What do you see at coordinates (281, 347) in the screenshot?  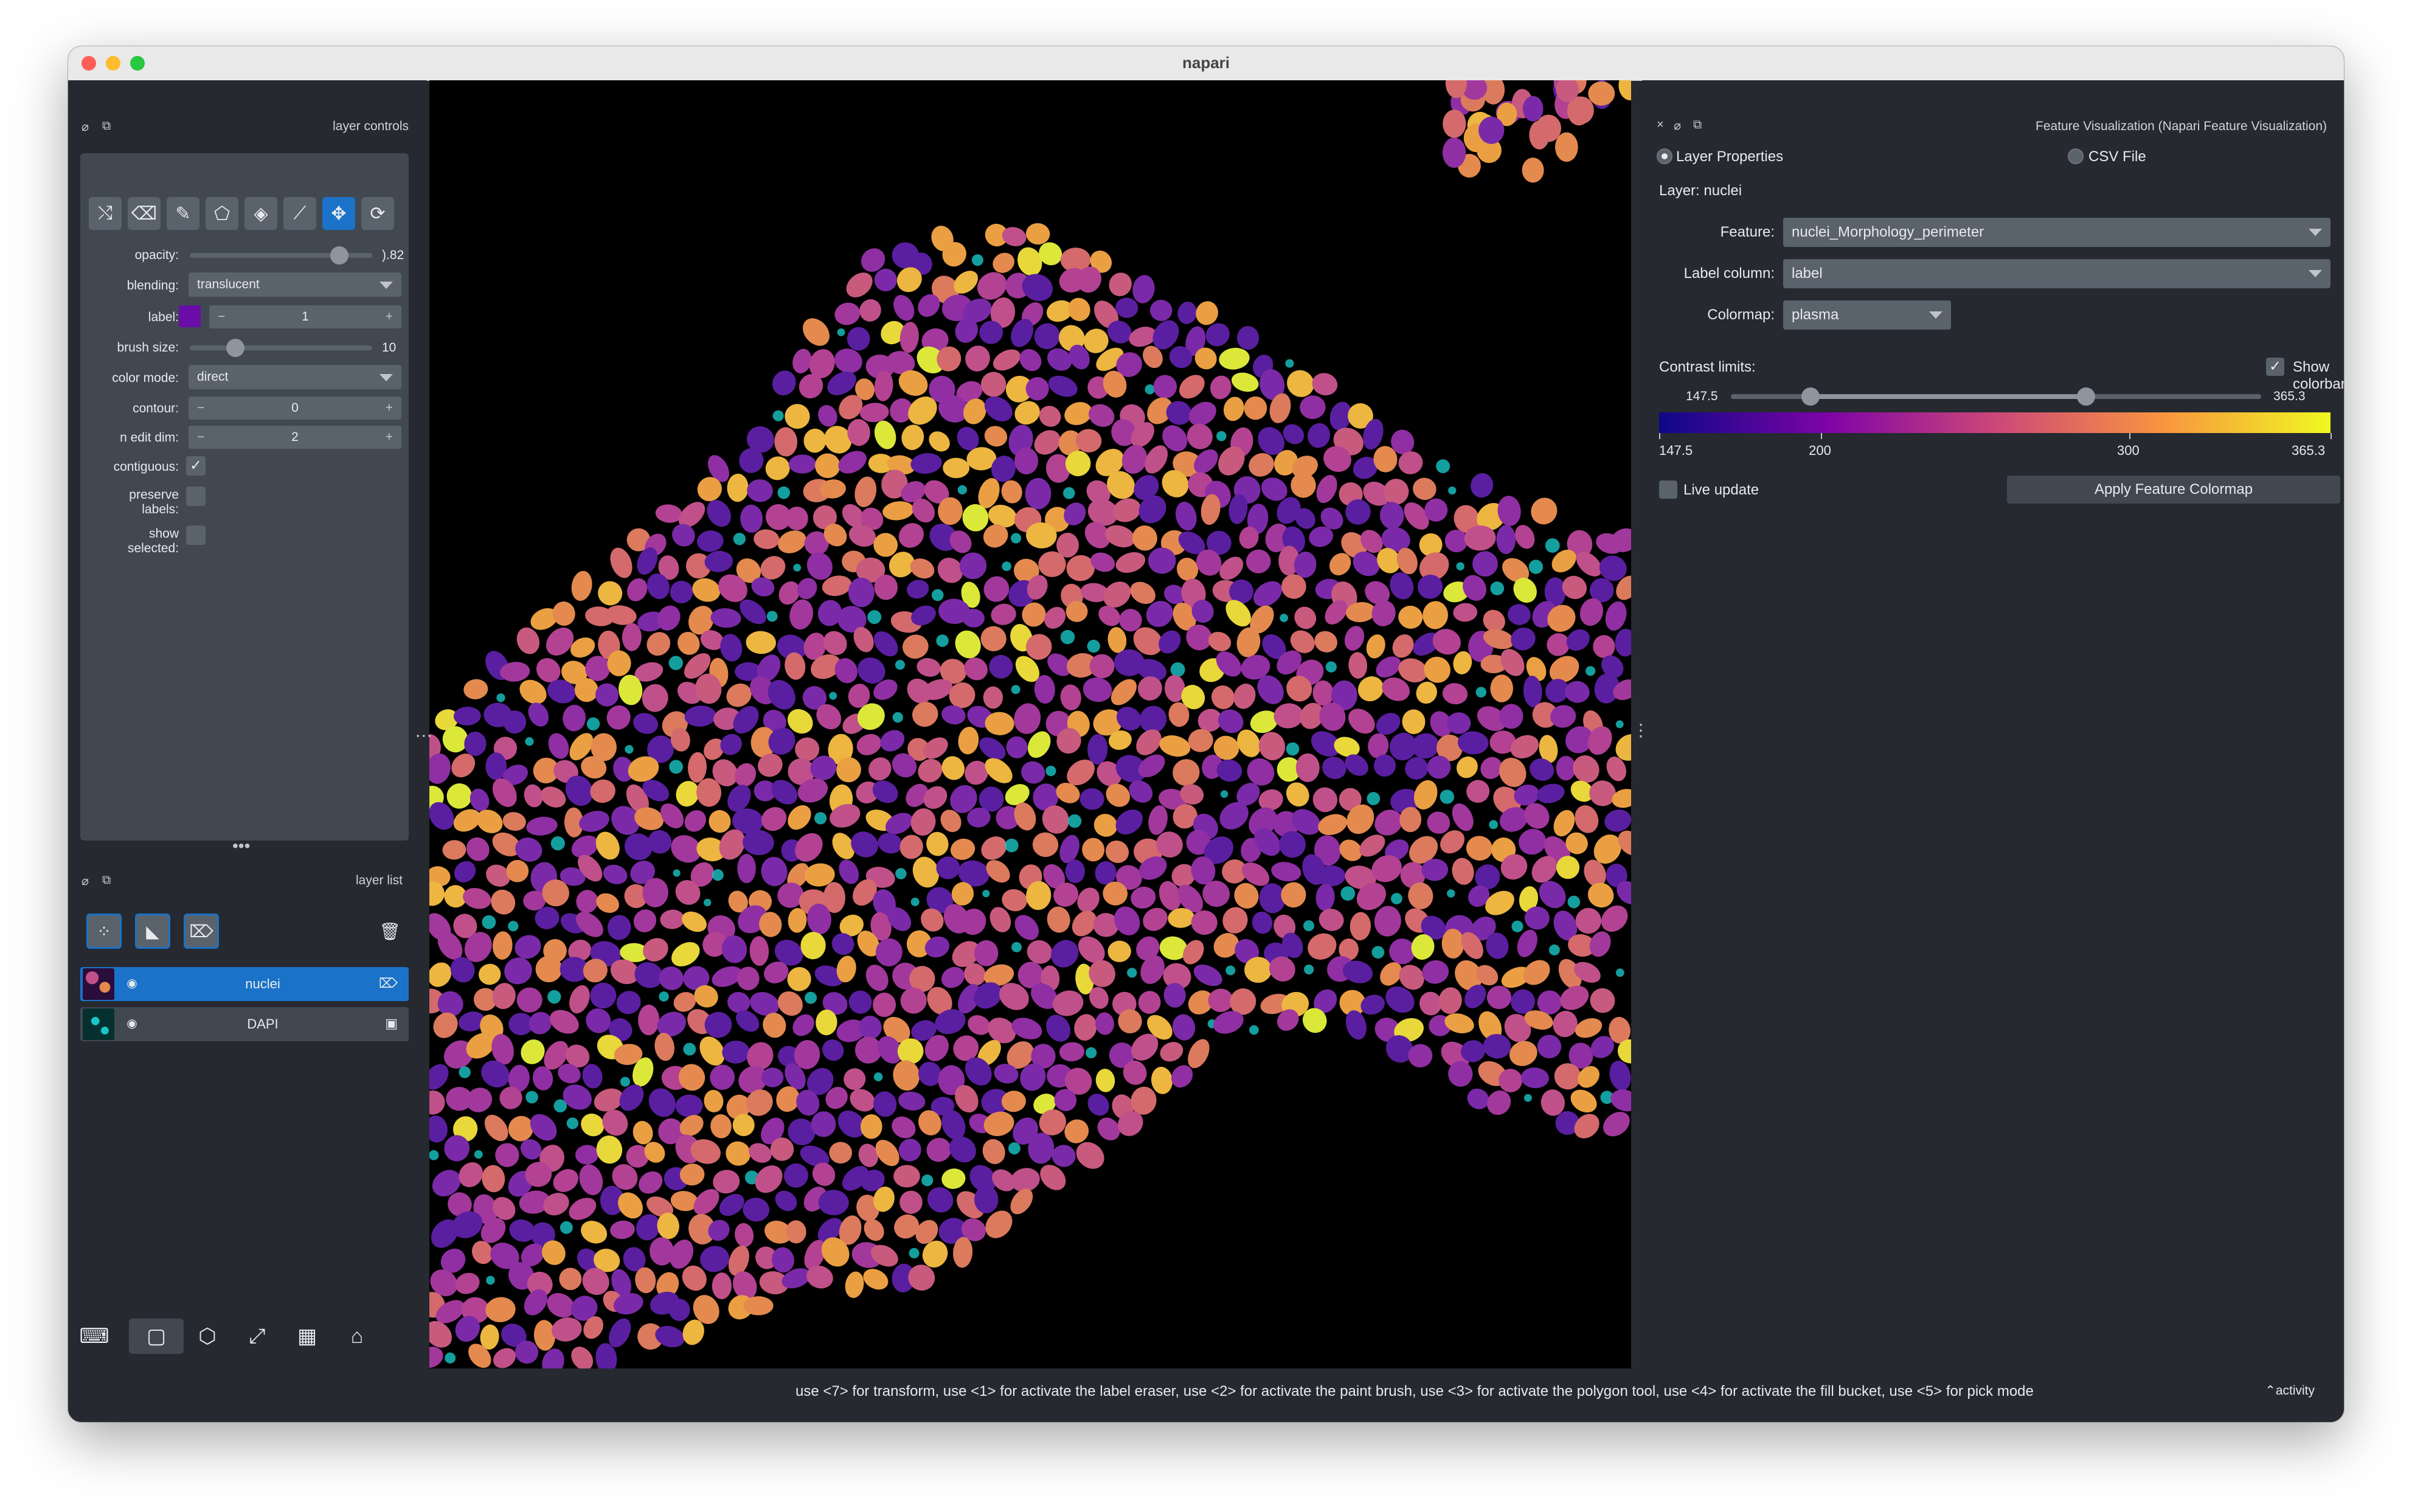 I see `brush-size-slider` at bounding box center [281, 347].